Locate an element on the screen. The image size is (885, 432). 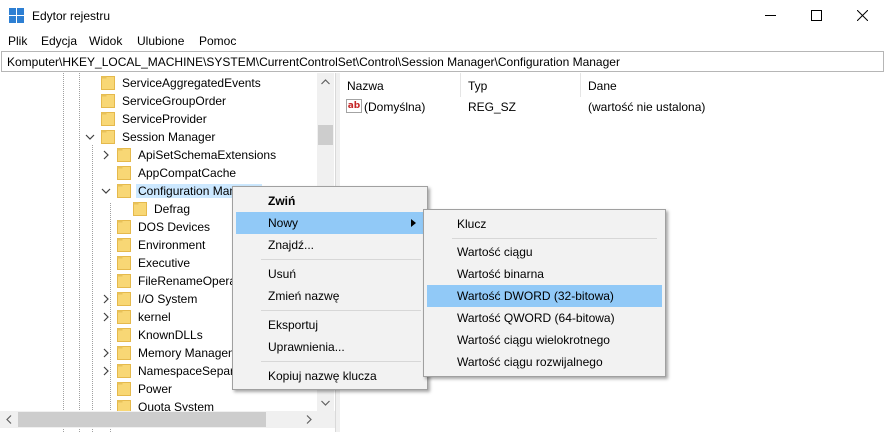
tree-node-label: AppCompatCache is located at coordinates (187, 173).